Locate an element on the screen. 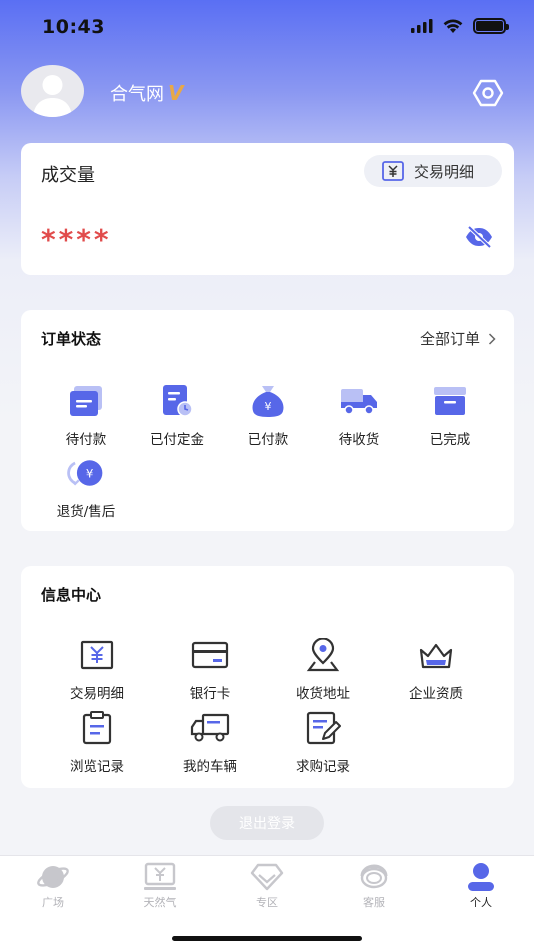 This screenshot has height=950, width=534. status-icons is located at coordinates (460, 26).